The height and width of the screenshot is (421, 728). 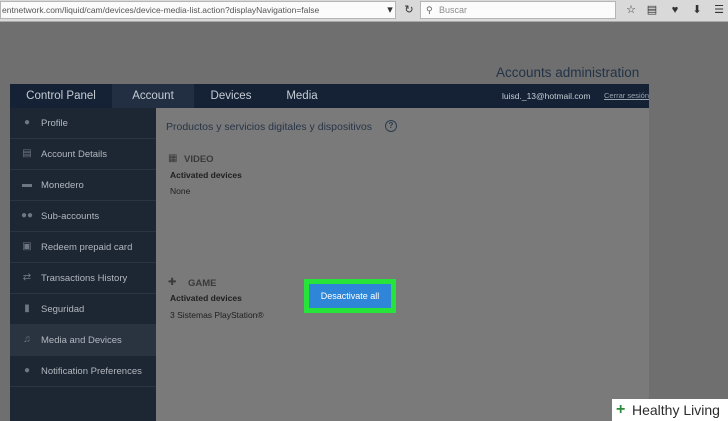 What do you see at coordinates (429, 10) in the screenshot?
I see `search-icon: ⚲` at bounding box center [429, 10].